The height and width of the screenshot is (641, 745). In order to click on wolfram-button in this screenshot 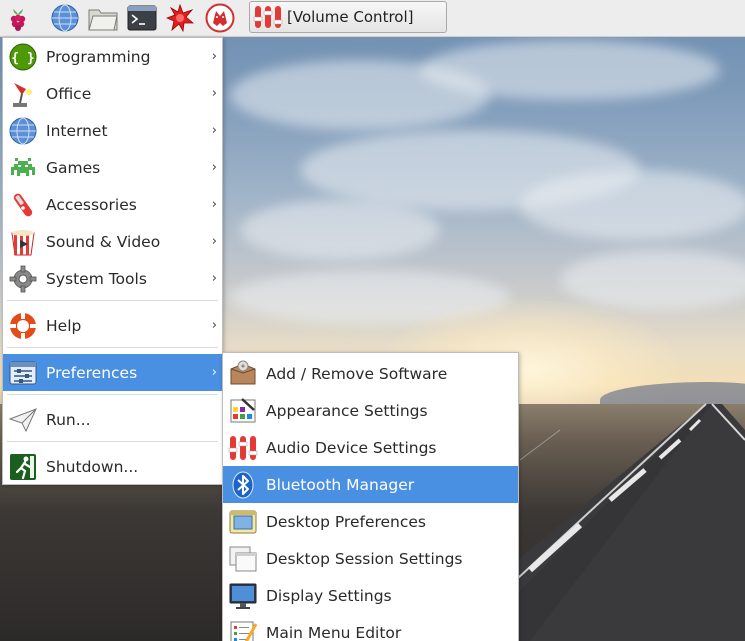, I will do `click(220, 18)`.